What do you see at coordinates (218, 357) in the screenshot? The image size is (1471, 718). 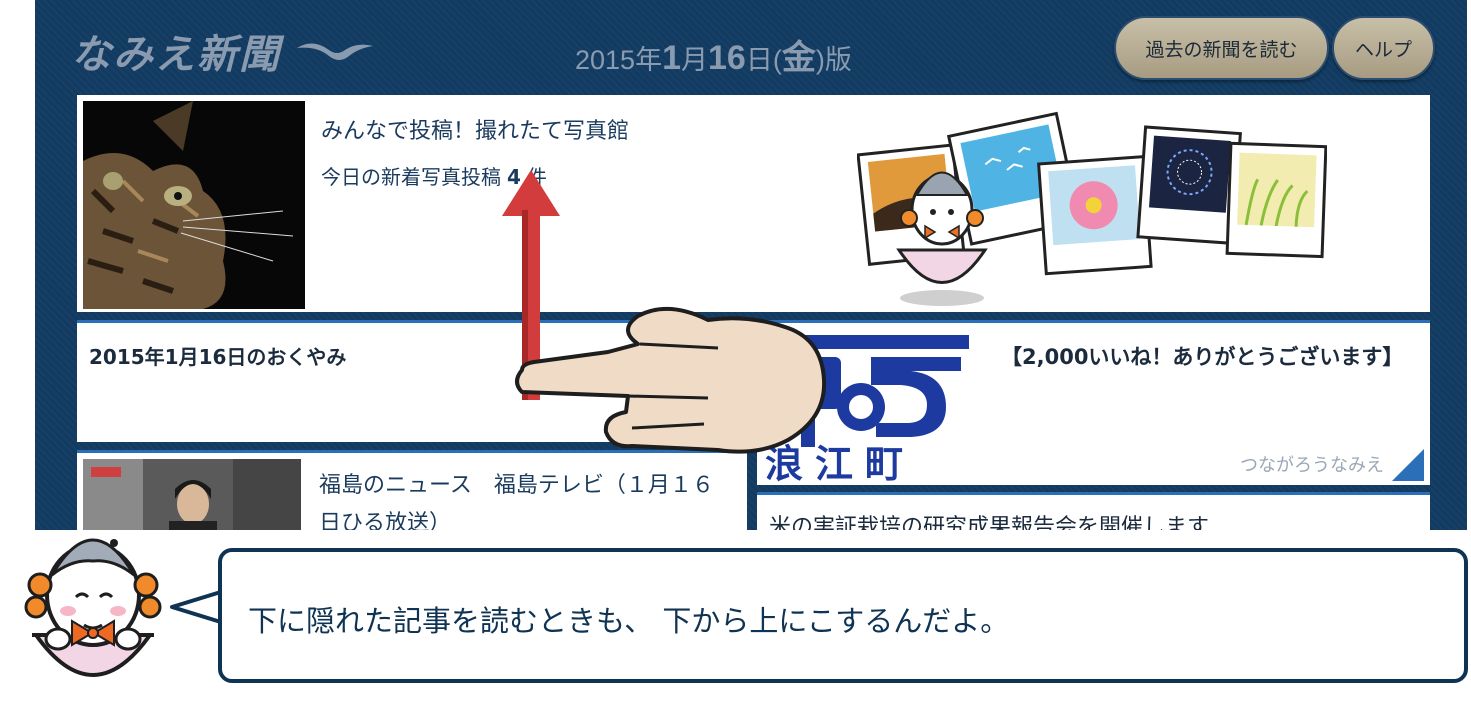 I see `obituary-title: 2015年1月16日のおくやみ` at bounding box center [218, 357].